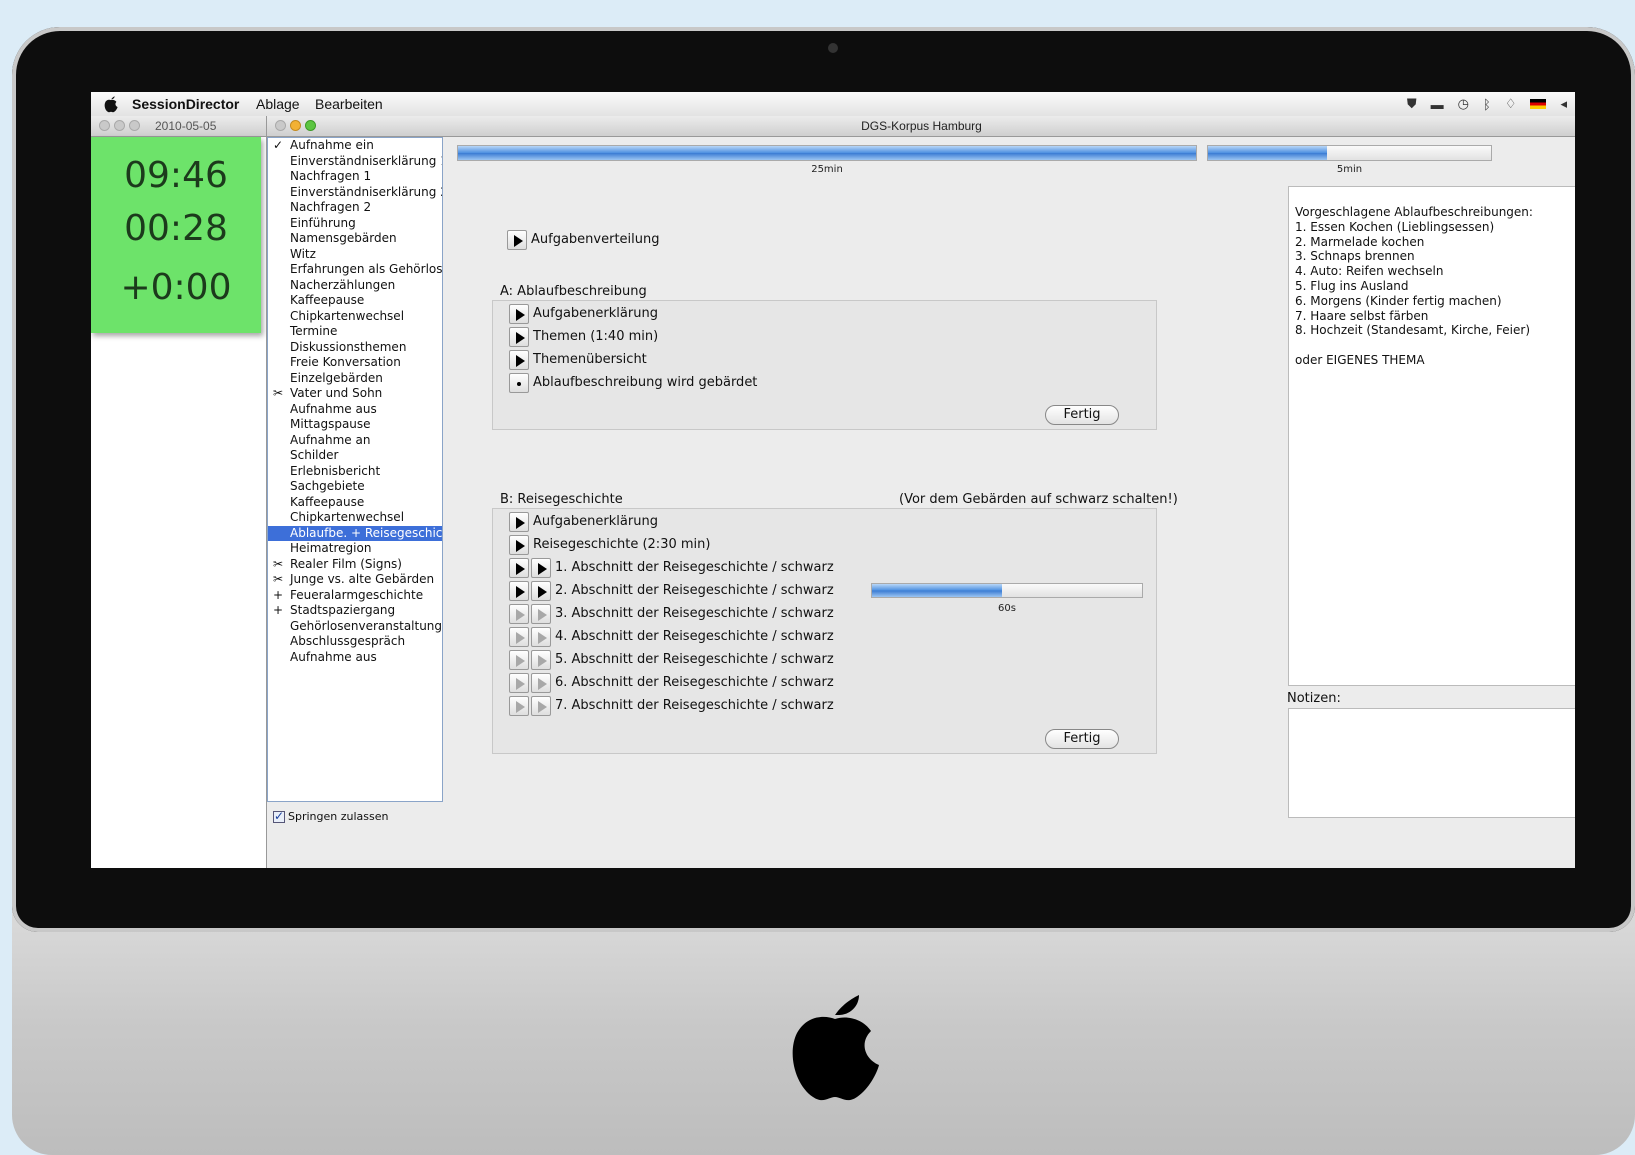 This screenshot has width=1635, height=1155. I want to click on play-aufgabenverteilung-button, so click(517, 240).